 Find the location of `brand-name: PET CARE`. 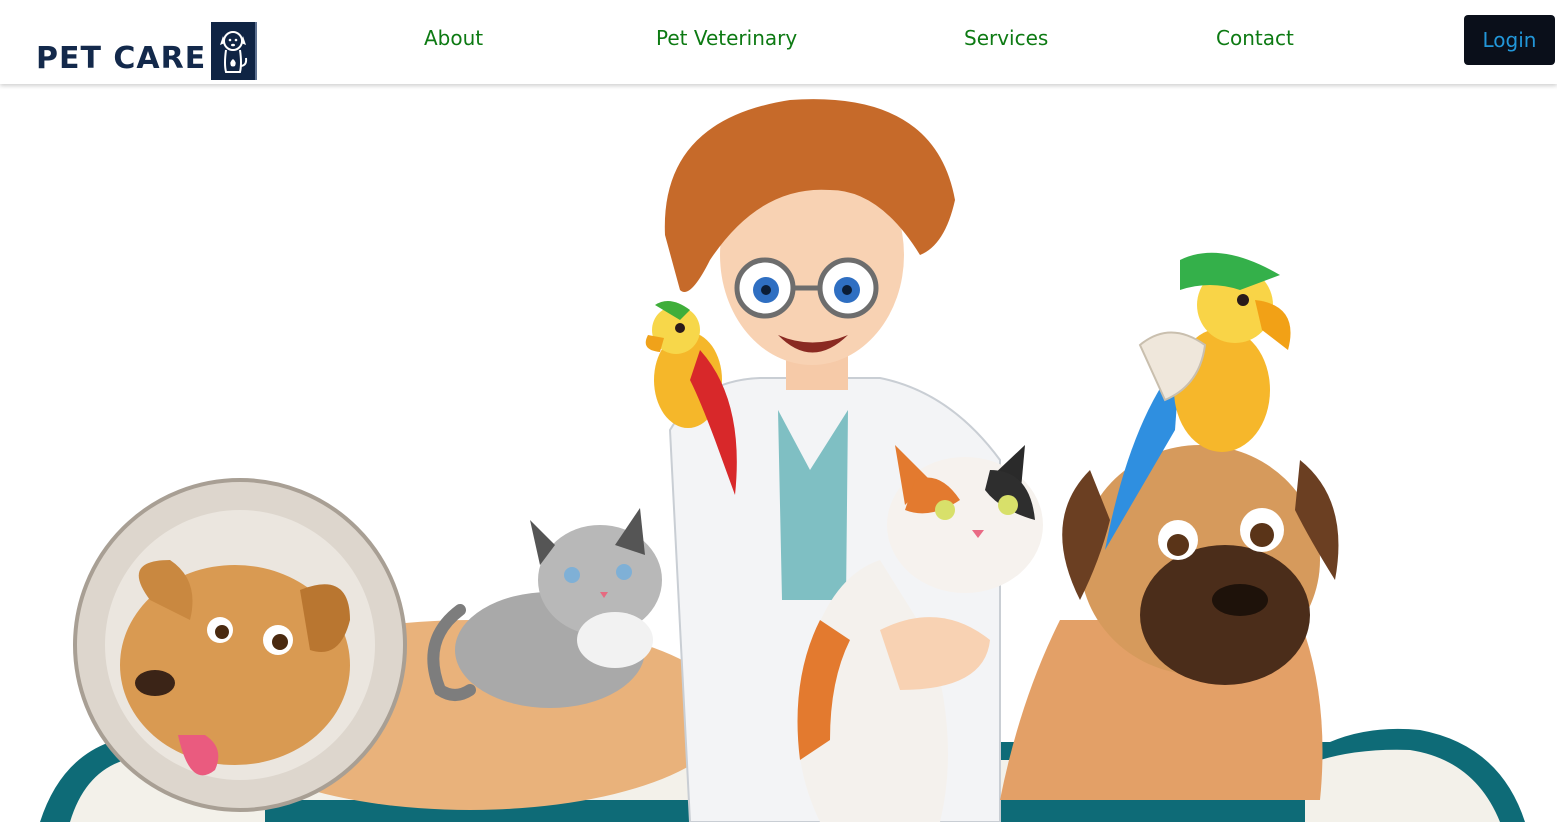

brand-name: PET CARE is located at coordinates (121, 58).